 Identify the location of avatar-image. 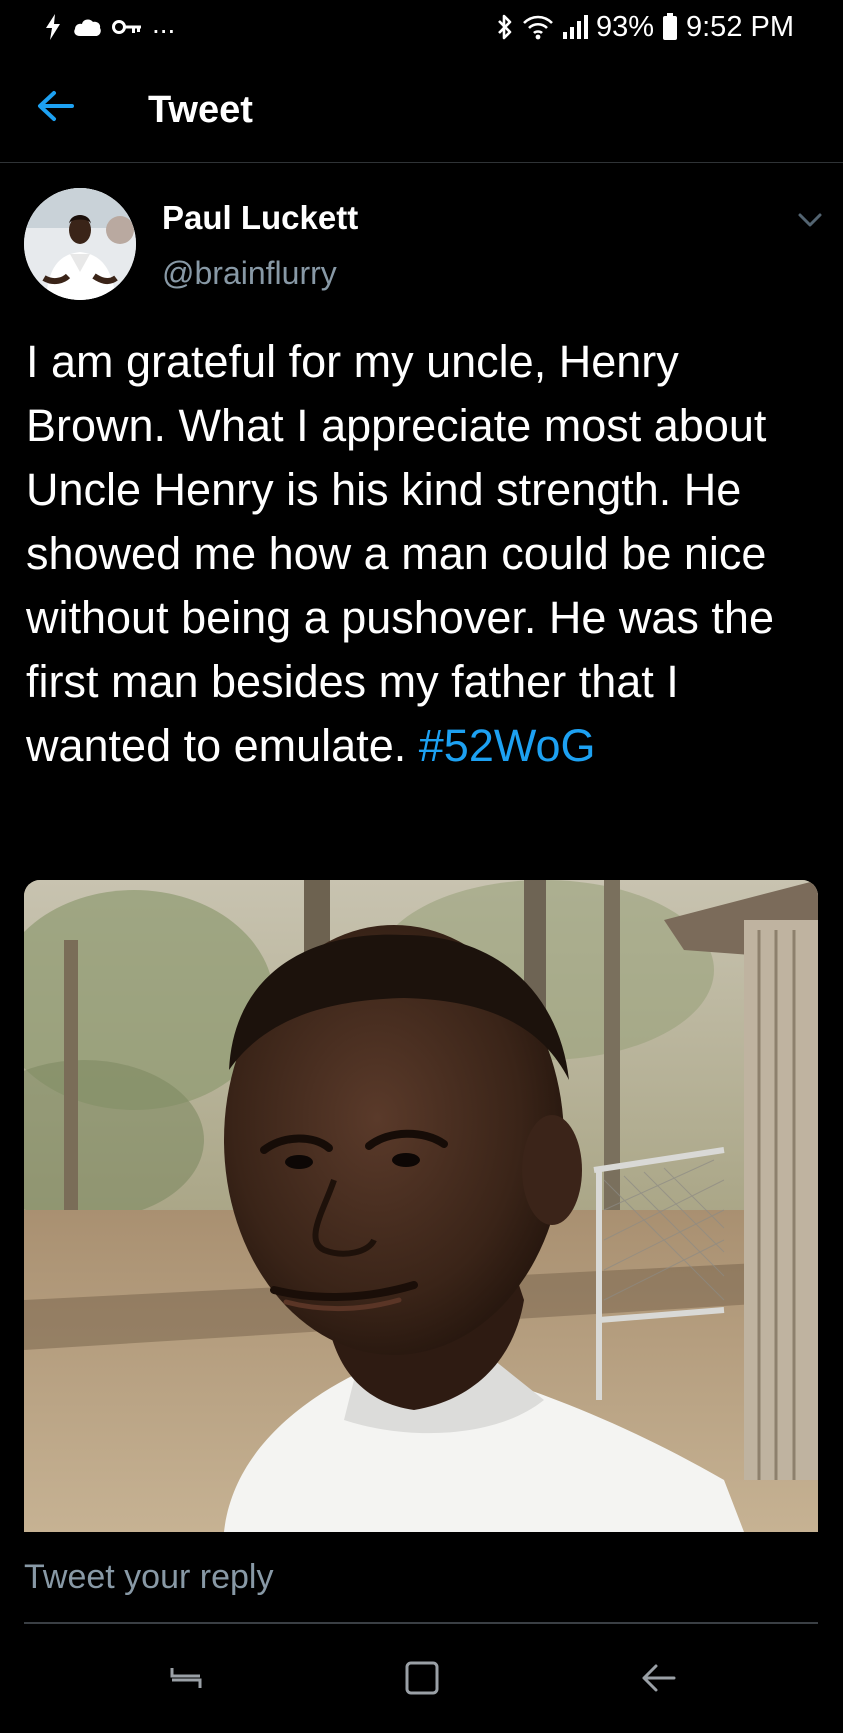
(80, 244).